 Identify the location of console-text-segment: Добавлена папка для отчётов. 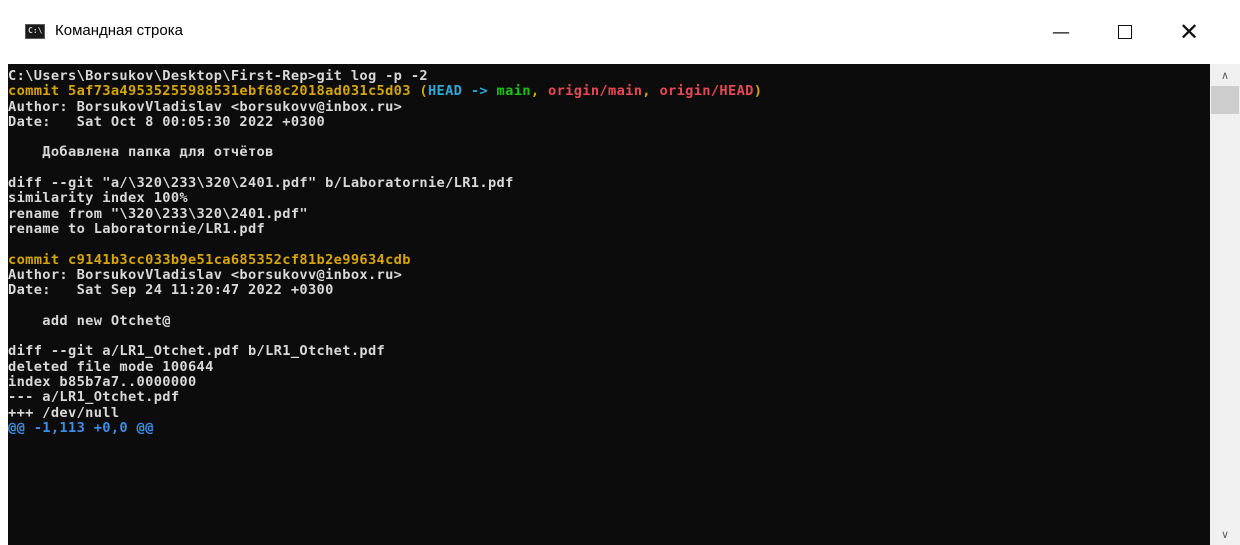
(141, 152).